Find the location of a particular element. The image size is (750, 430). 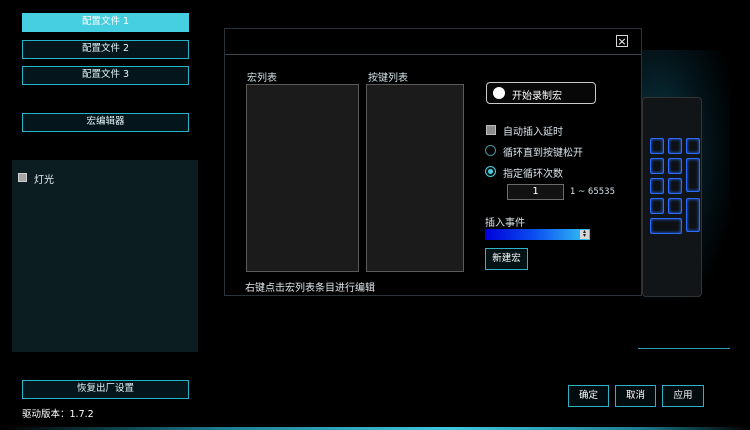

macro-editor-button: 宏编辑器 is located at coordinates (105, 122).